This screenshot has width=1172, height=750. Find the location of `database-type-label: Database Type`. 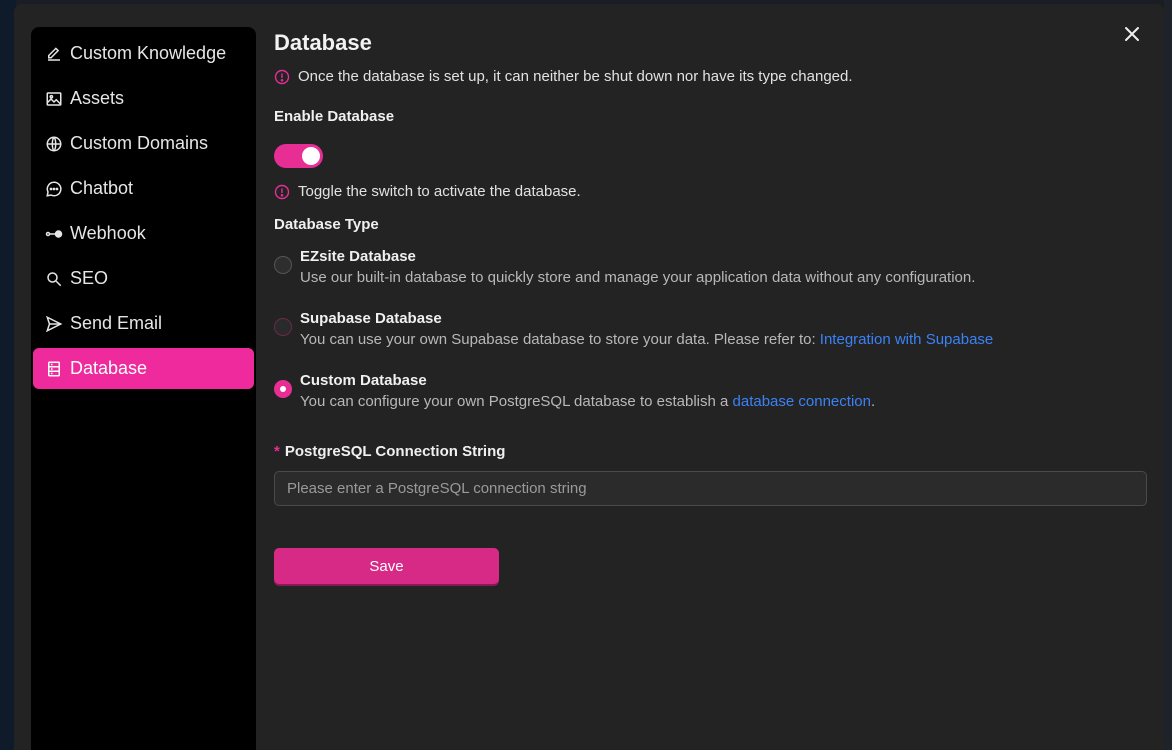

database-type-label: Database Type is located at coordinates (326, 224).